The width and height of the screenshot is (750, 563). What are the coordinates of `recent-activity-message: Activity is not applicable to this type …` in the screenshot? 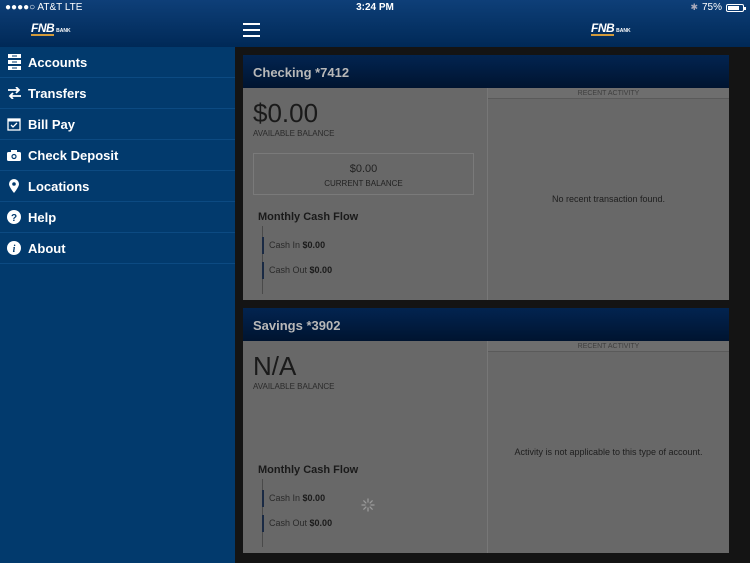 It's located at (608, 452).